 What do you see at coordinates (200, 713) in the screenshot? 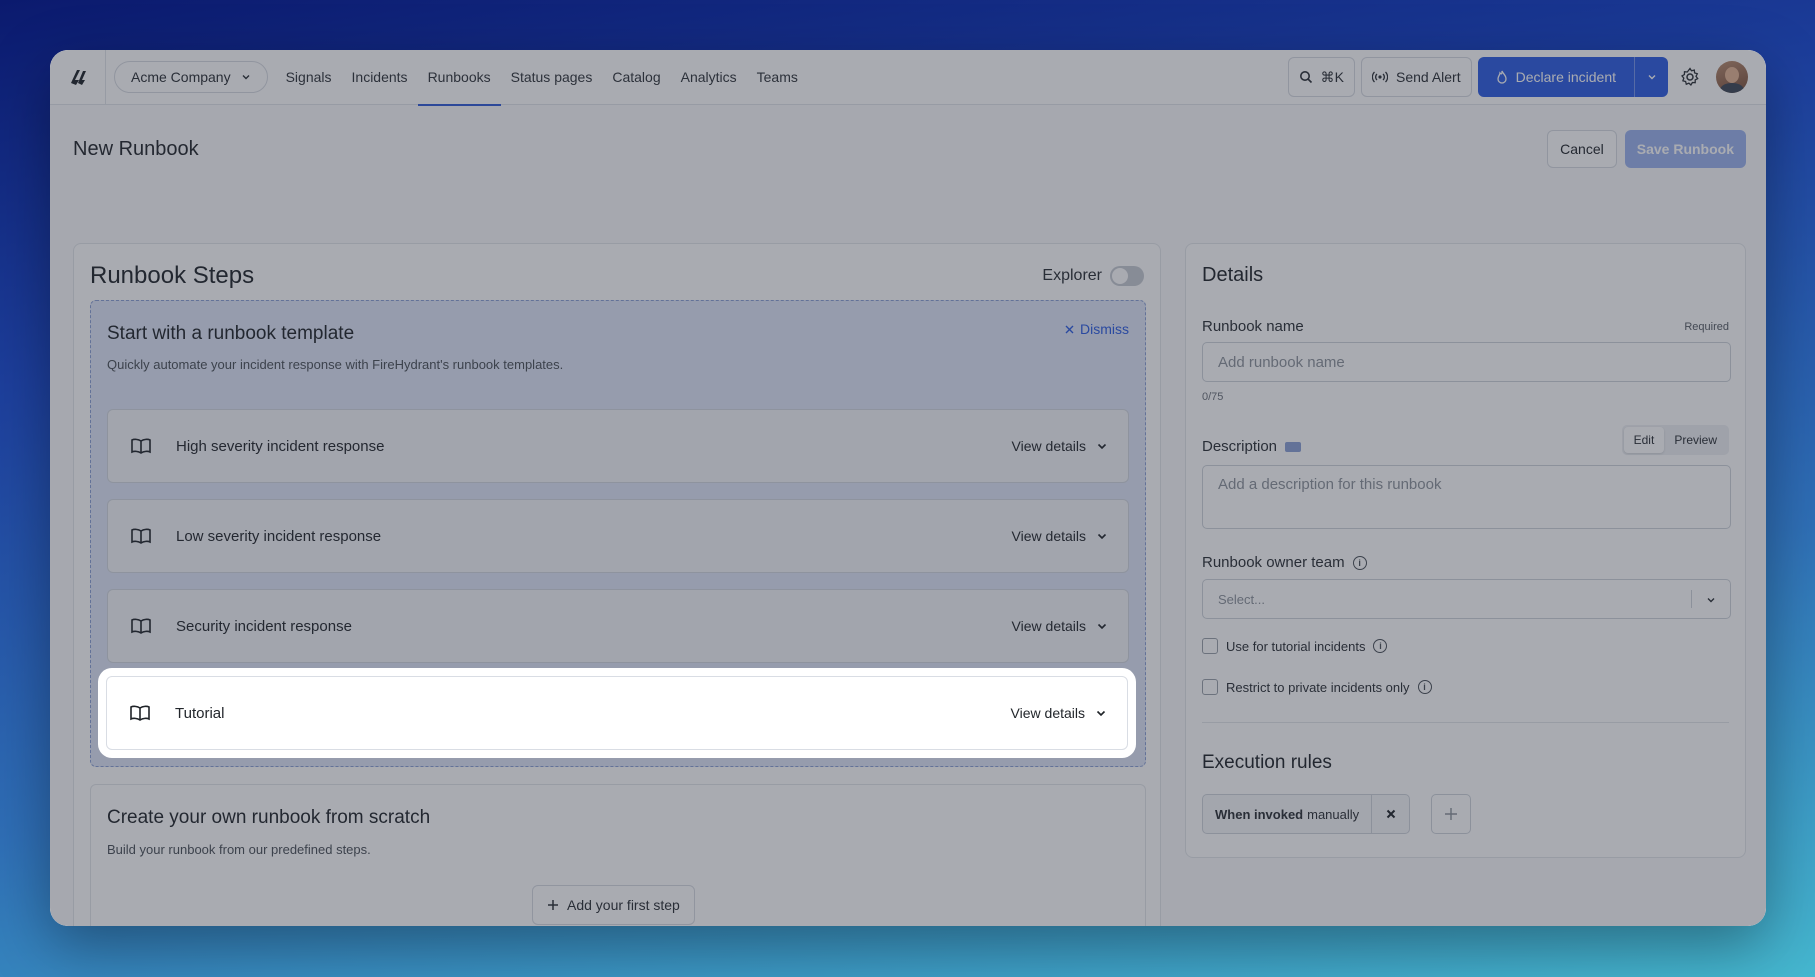
I see `template-item-name: Tutorial` at bounding box center [200, 713].